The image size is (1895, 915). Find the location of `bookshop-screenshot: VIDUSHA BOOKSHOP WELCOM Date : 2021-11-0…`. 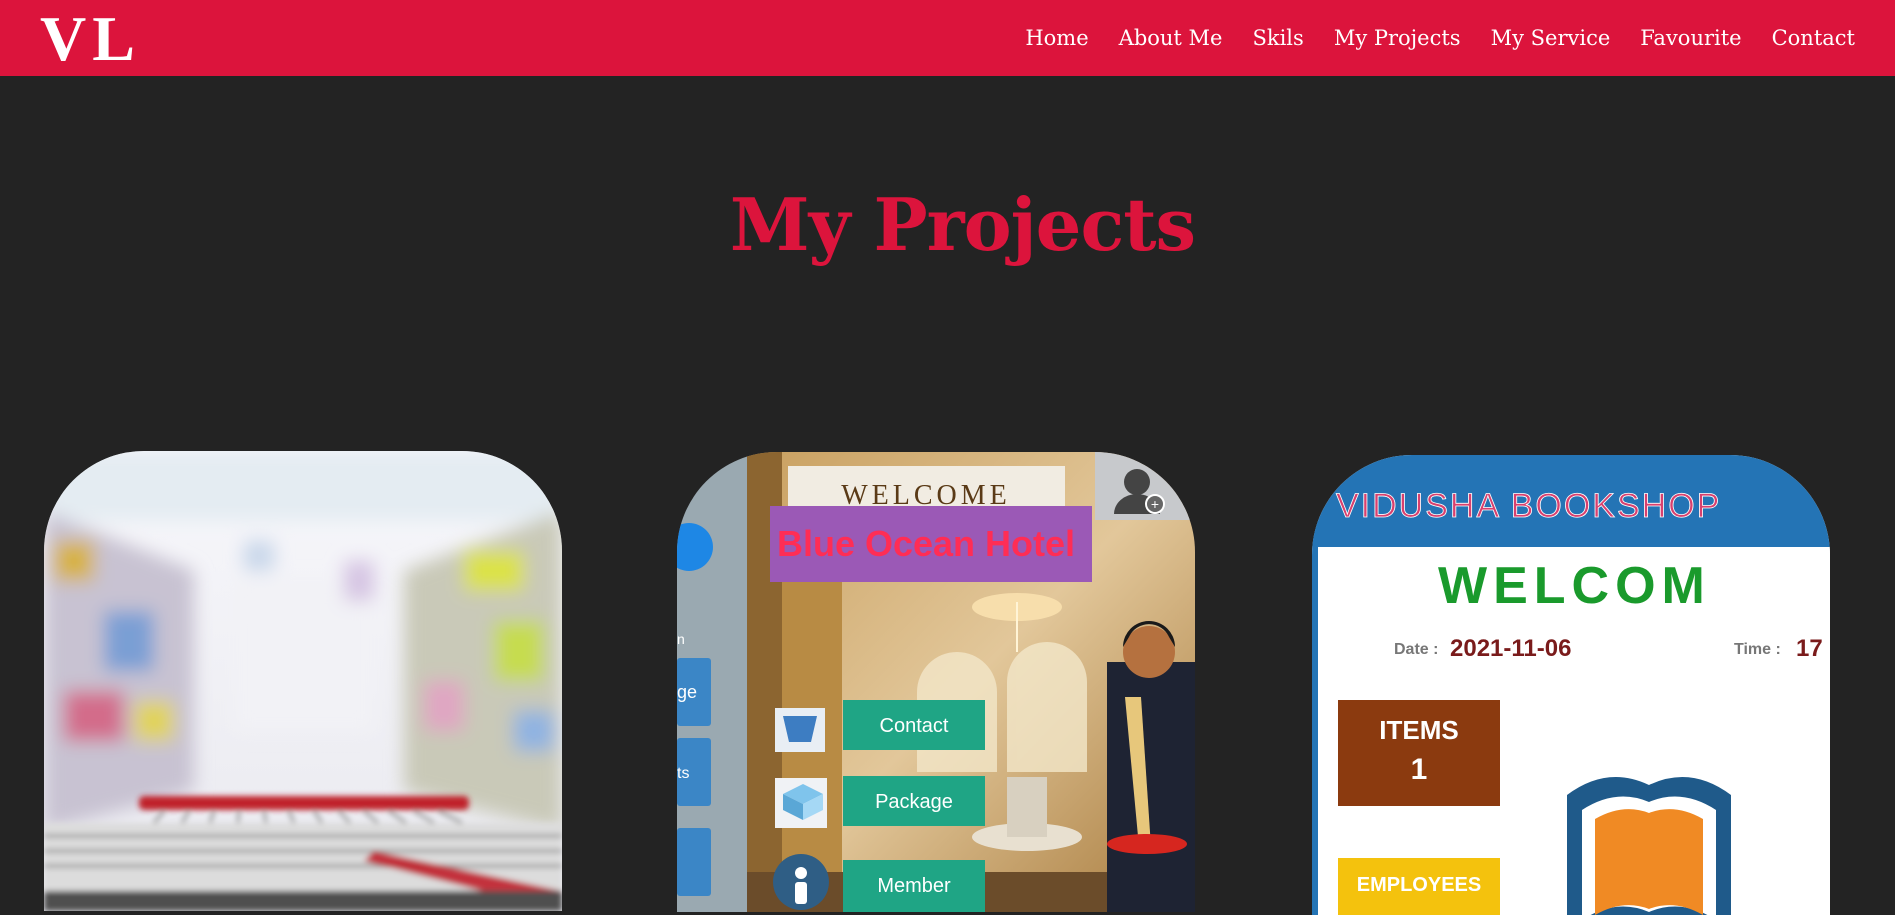

bookshop-screenshot: VIDUSHA BOOKSHOP WELCOM Date : 2021-11-0… is located at coordinates (1571, 685).